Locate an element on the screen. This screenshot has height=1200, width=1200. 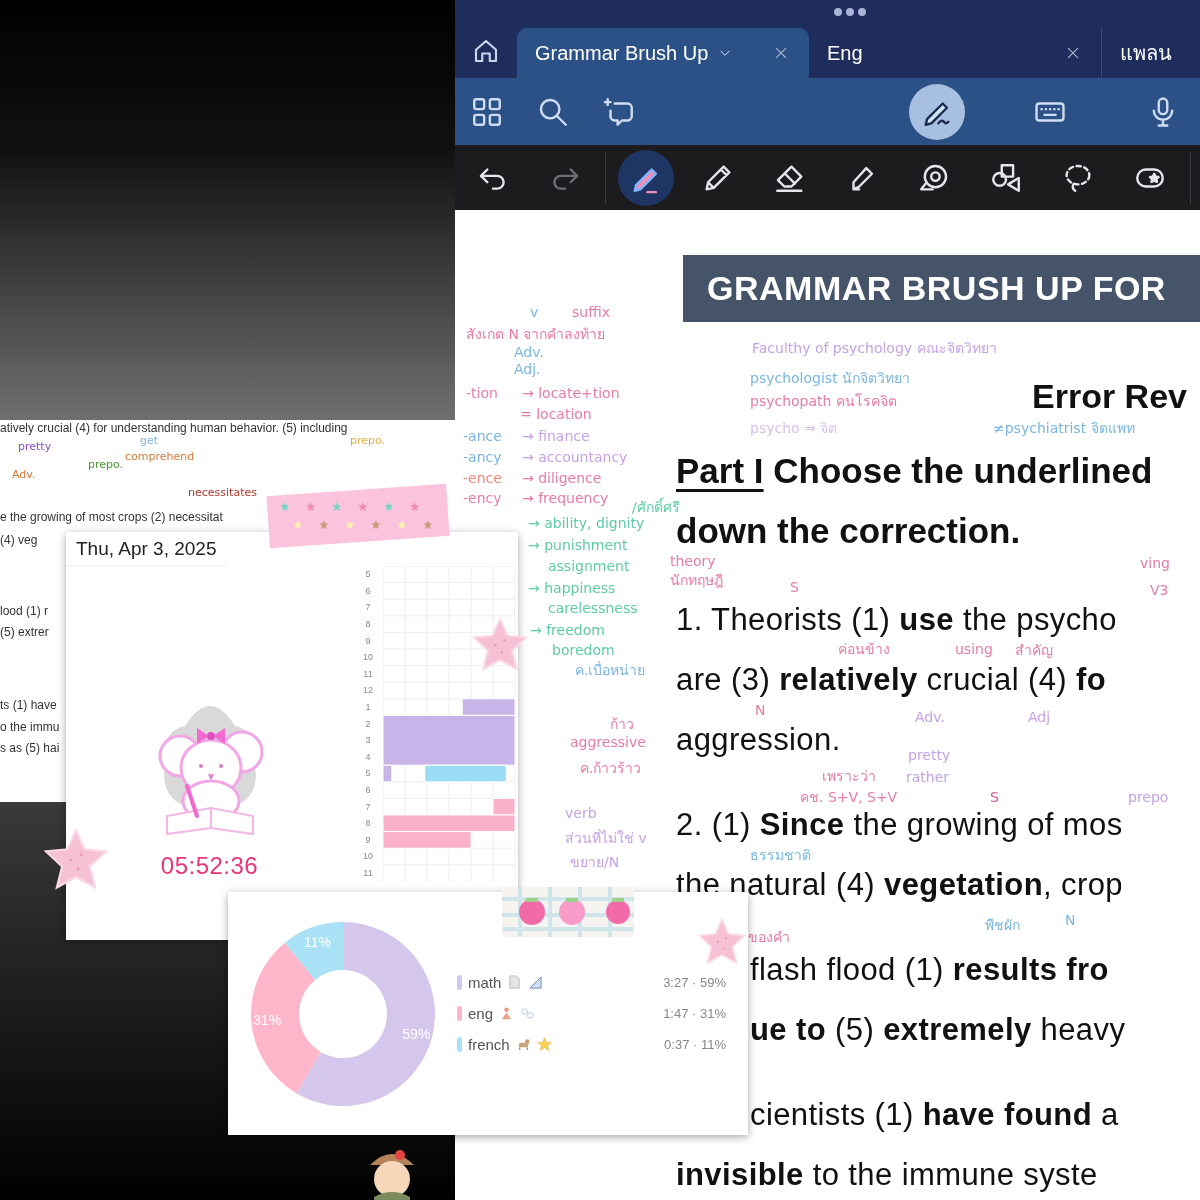
handwritten-note: comprehend is located at coordinates (160, 456).